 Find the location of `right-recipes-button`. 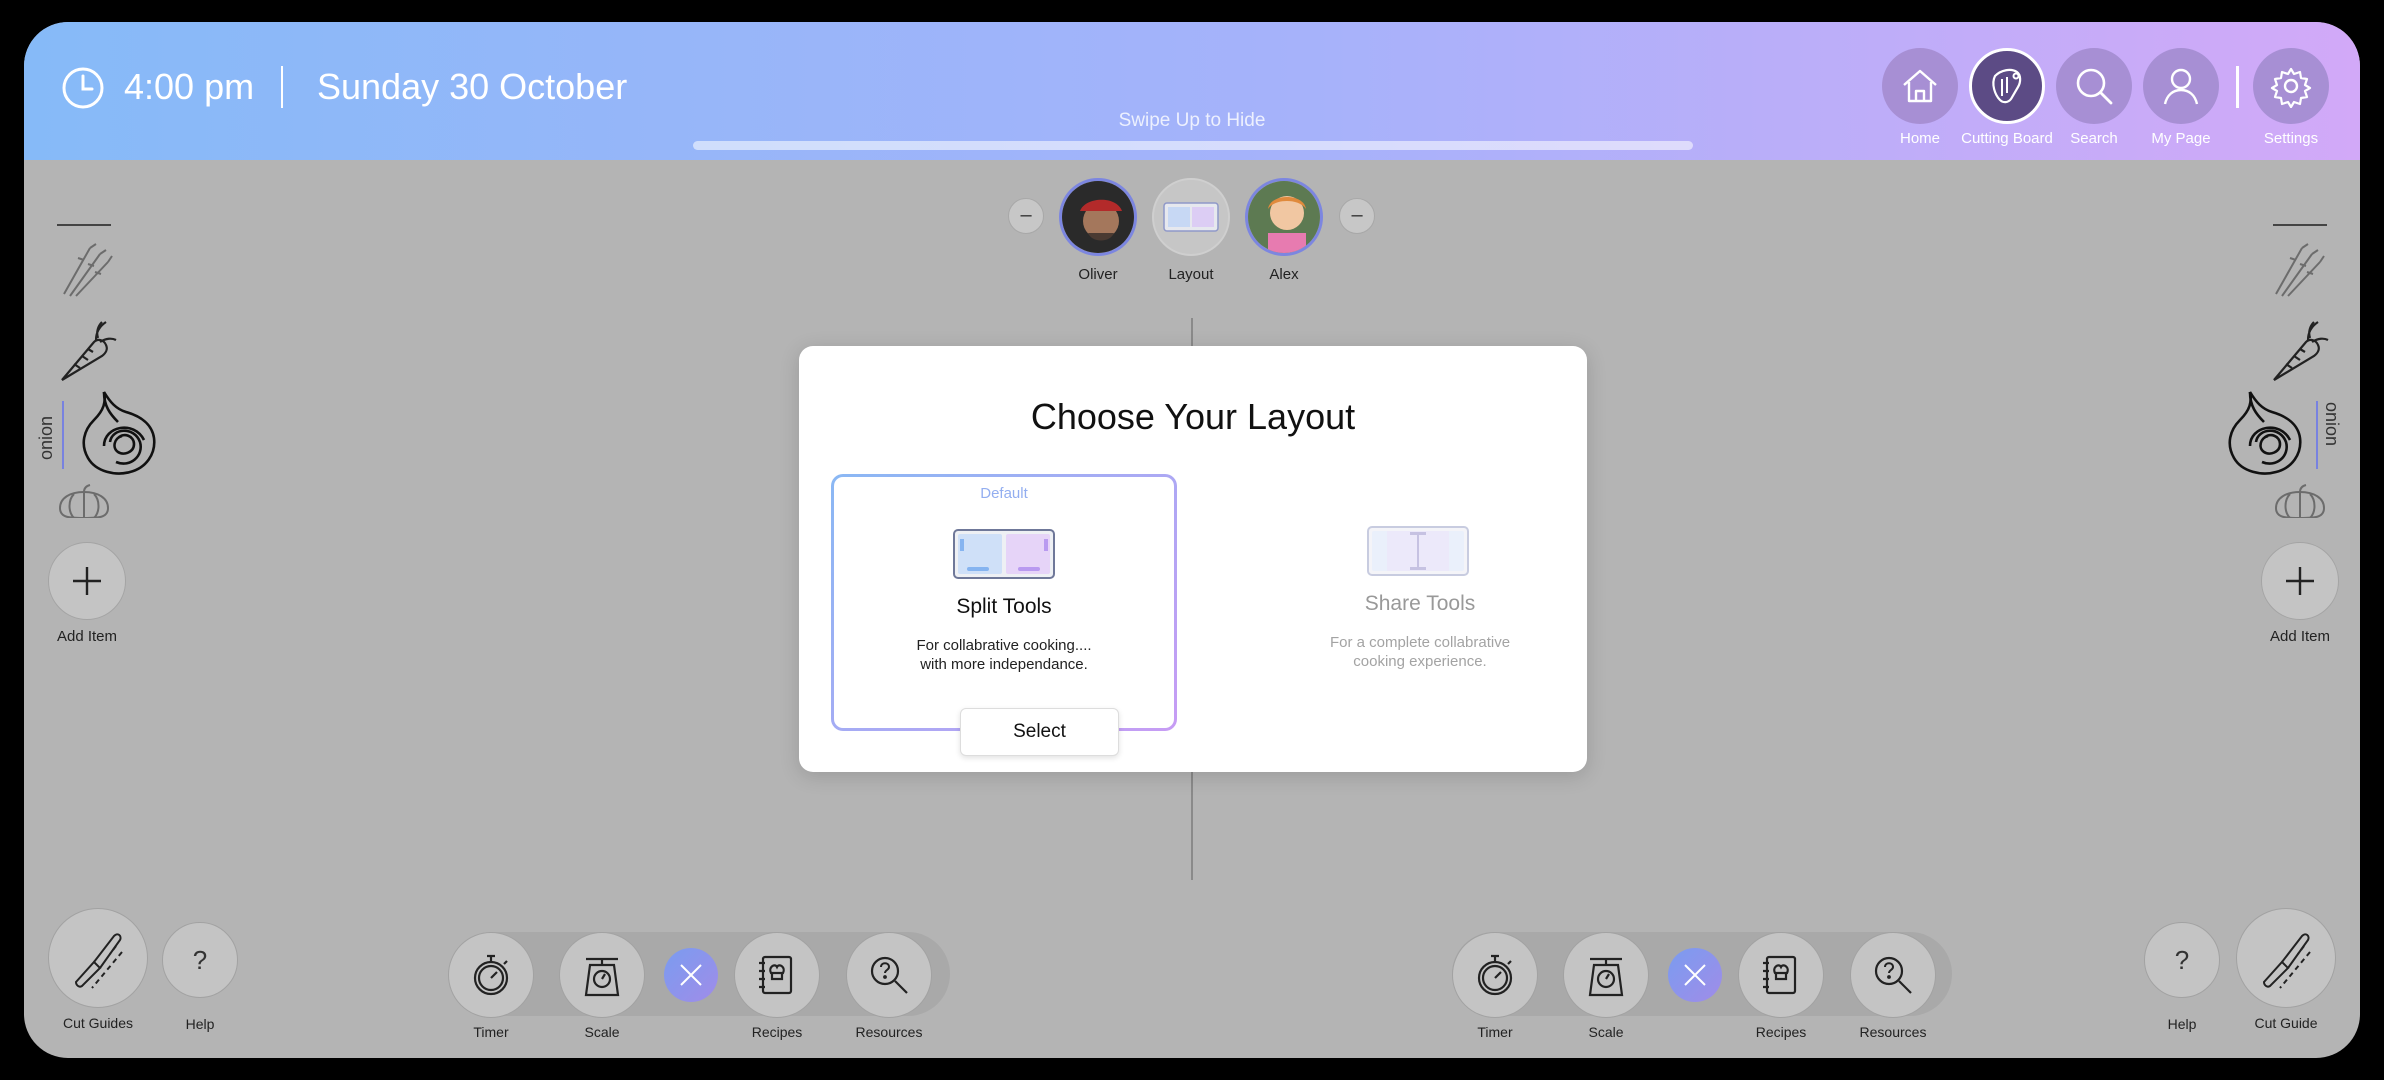

right-recipes-button is located at coordinates (1781, 975).